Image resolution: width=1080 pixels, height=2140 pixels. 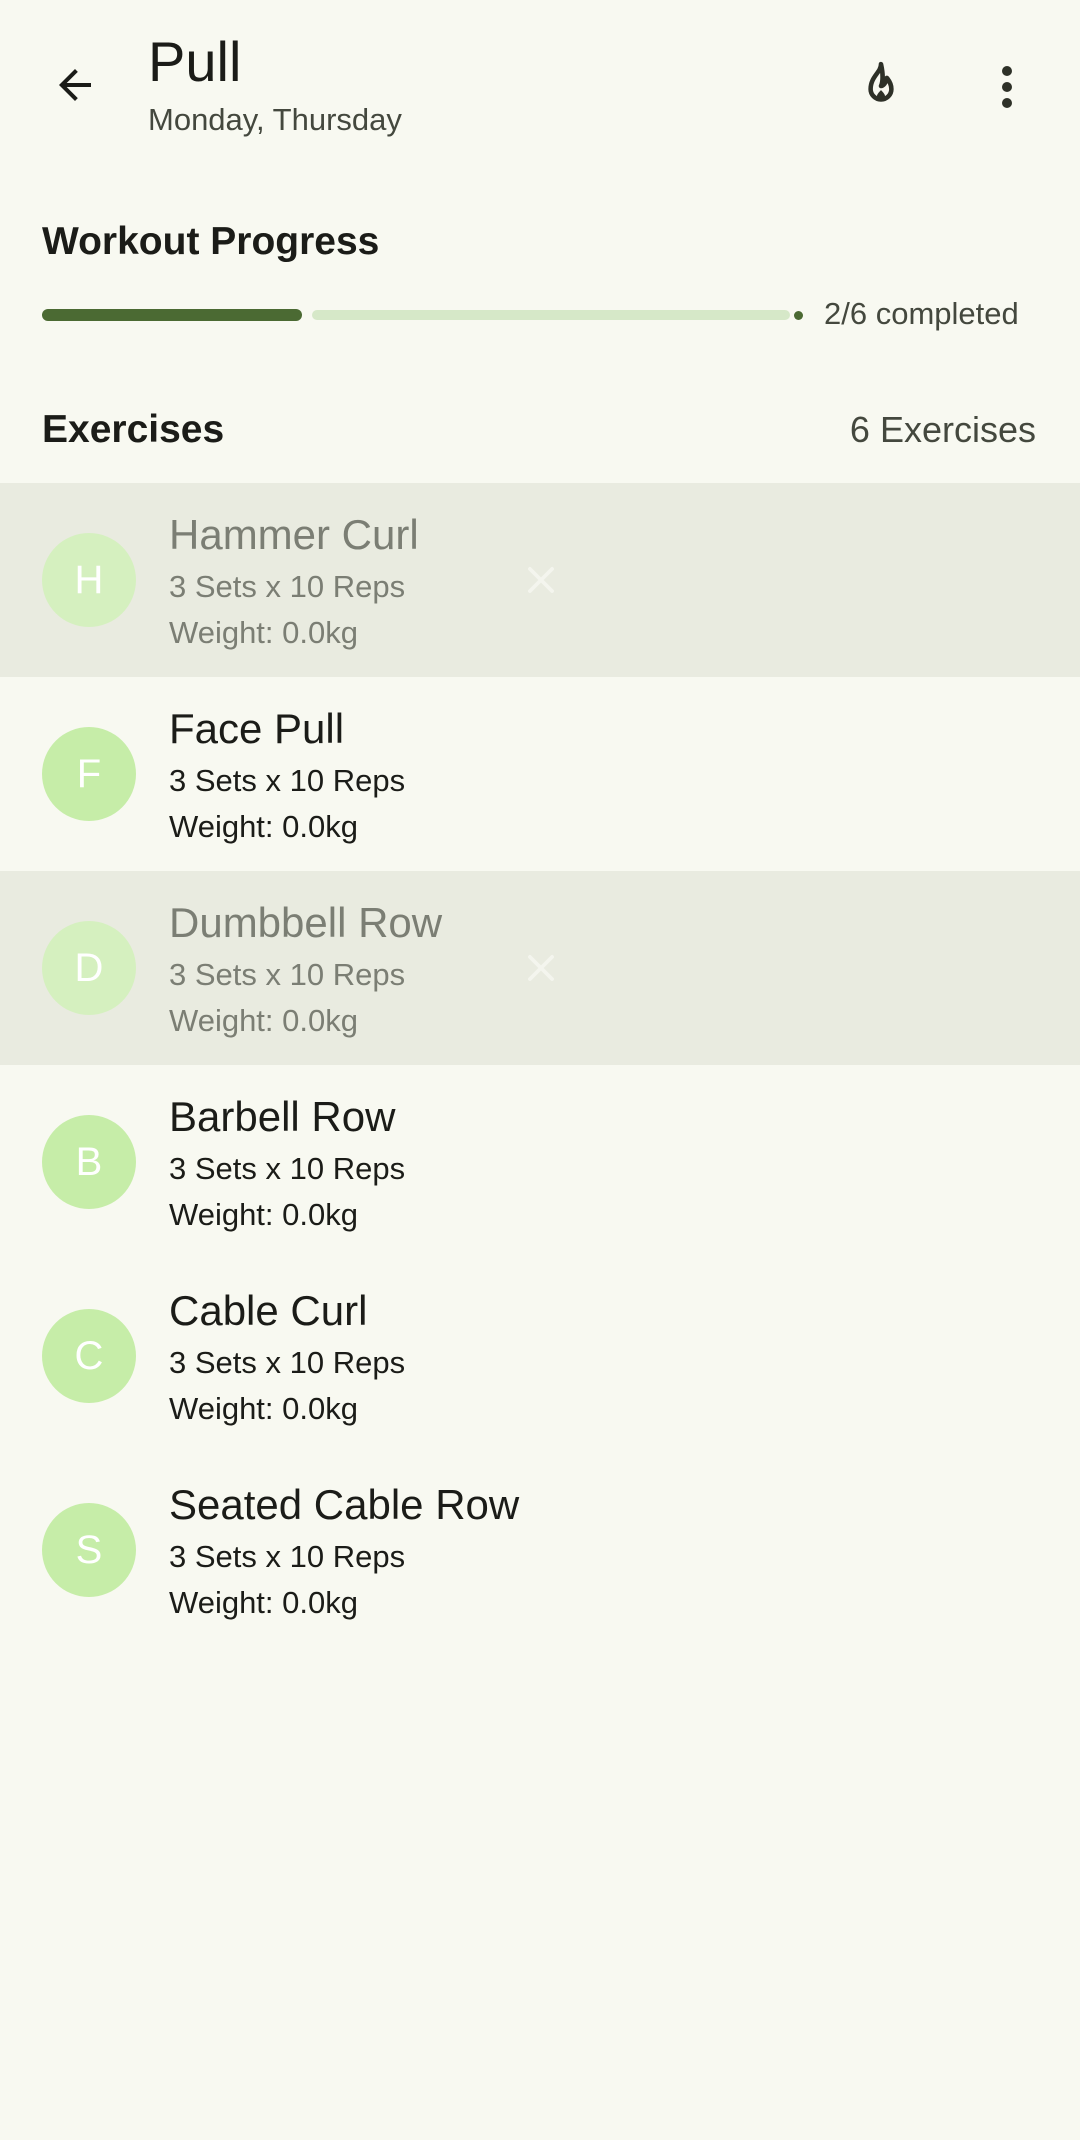 I want to click on exercise-name: Barbell Row, so click(x=282, y=1116).